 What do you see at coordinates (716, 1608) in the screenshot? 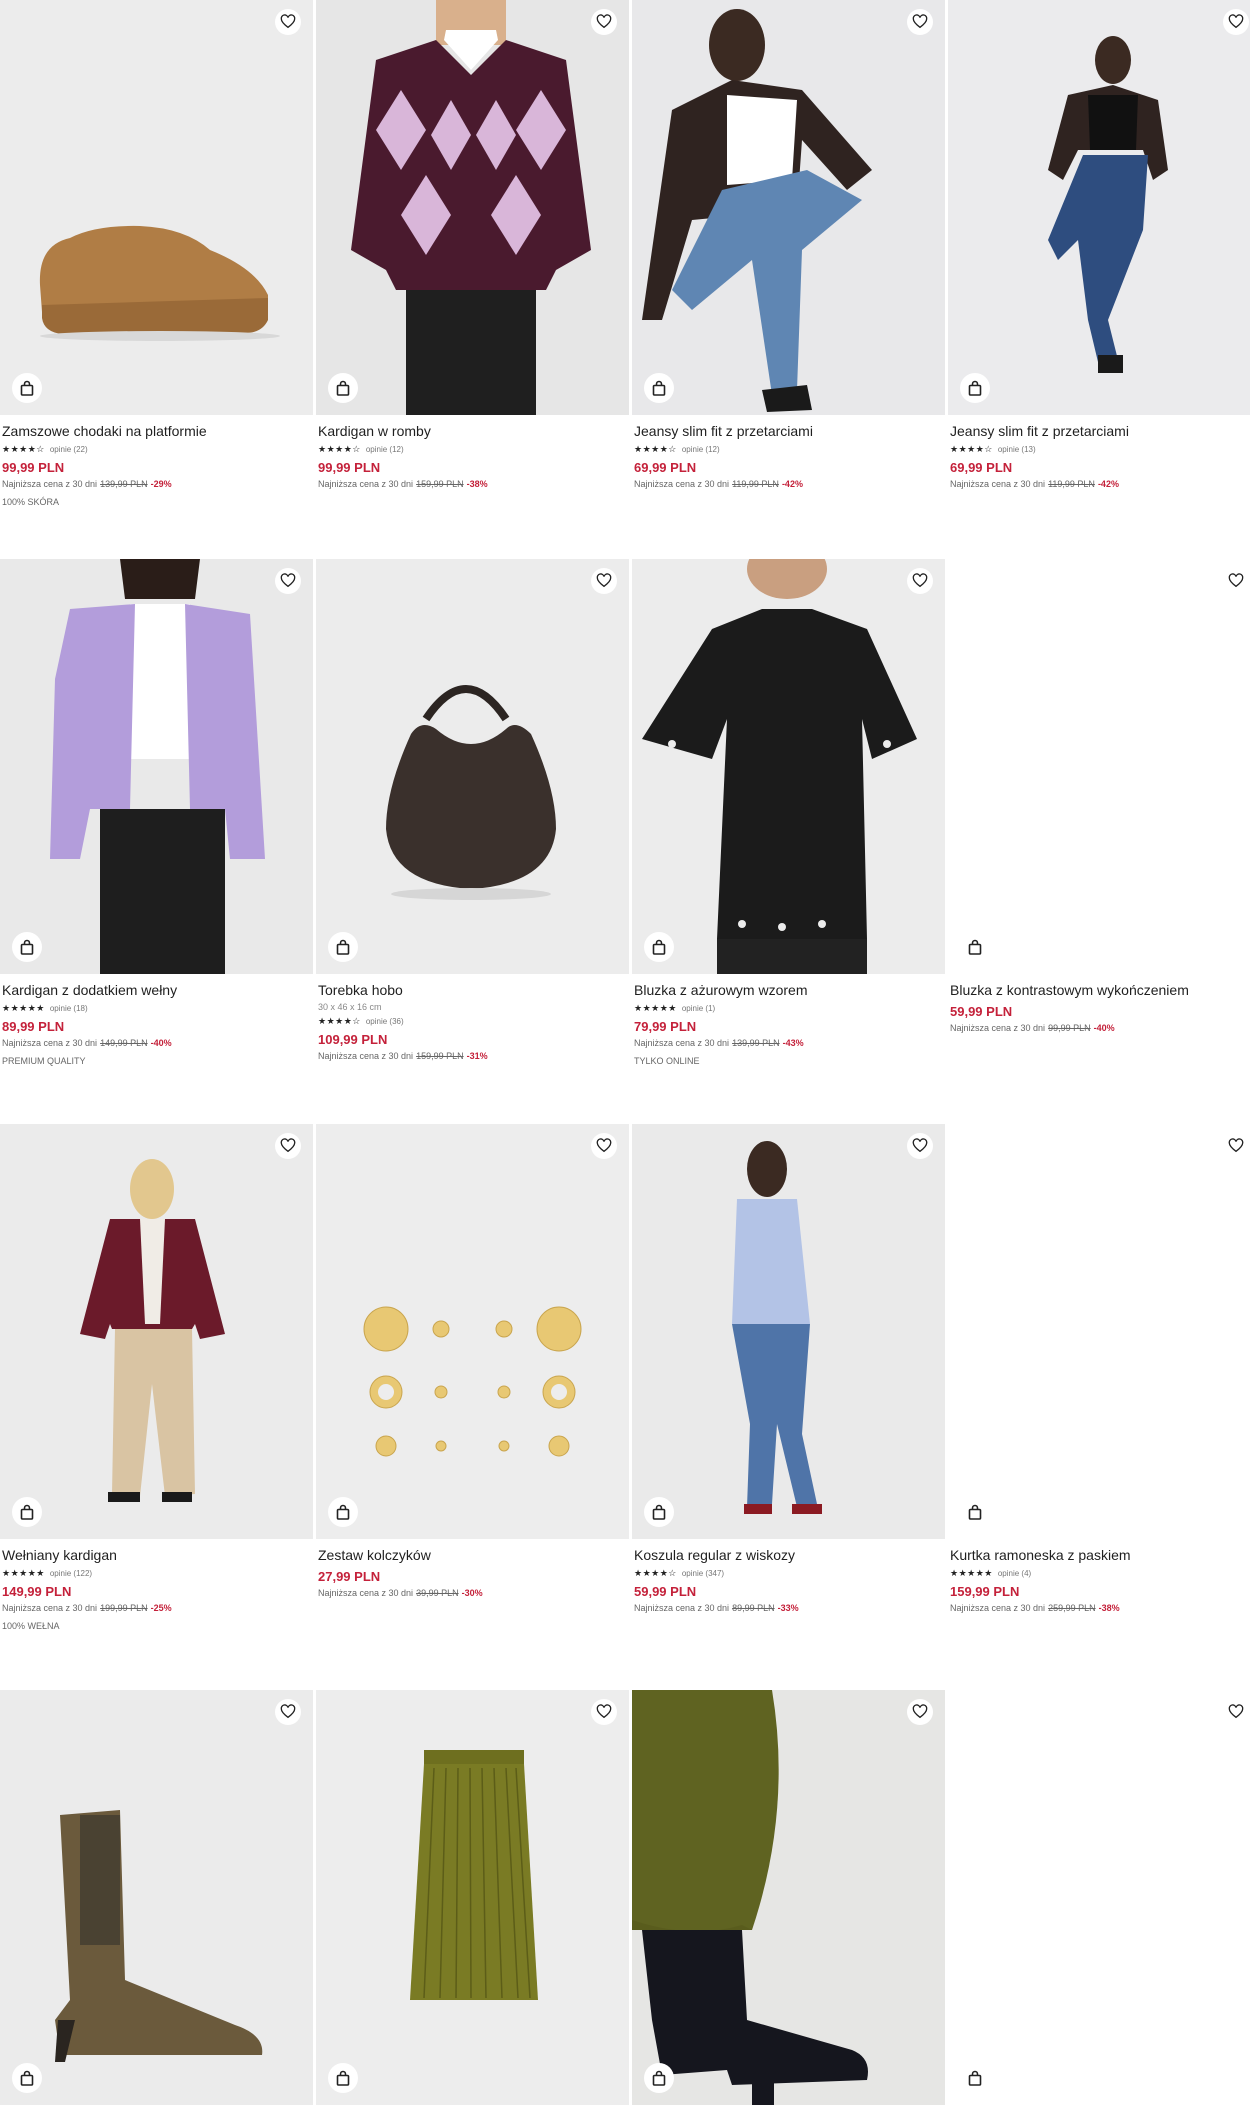
I see `lowest-price-info: Najniższa cena z 30 dni 89,99 PLN -33%` at bounding box center [716, 1608].